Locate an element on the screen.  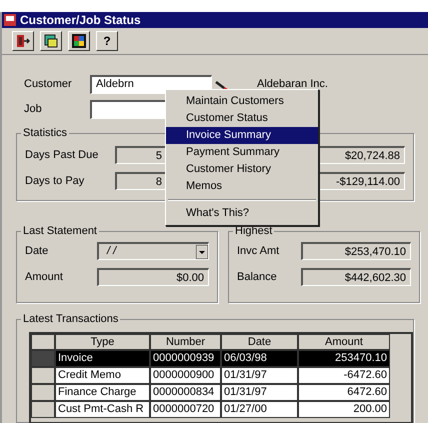
column-header: Amount is located at coordinates (344, 342).